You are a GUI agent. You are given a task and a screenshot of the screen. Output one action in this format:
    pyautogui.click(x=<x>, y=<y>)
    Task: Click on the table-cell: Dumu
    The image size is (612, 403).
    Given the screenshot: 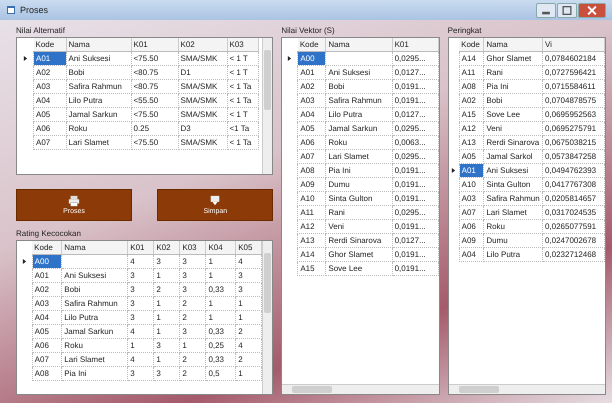 What is the action you would take?
    pyautogui.click(x=513, y=241)
    